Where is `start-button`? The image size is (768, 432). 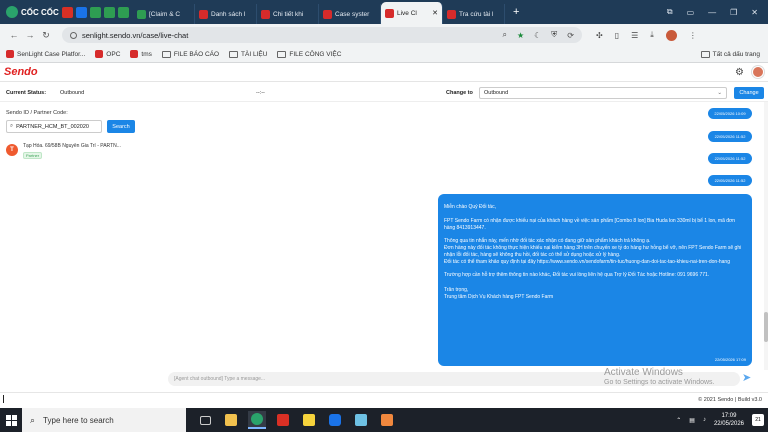
start-button is located at coordinates (11, 420).